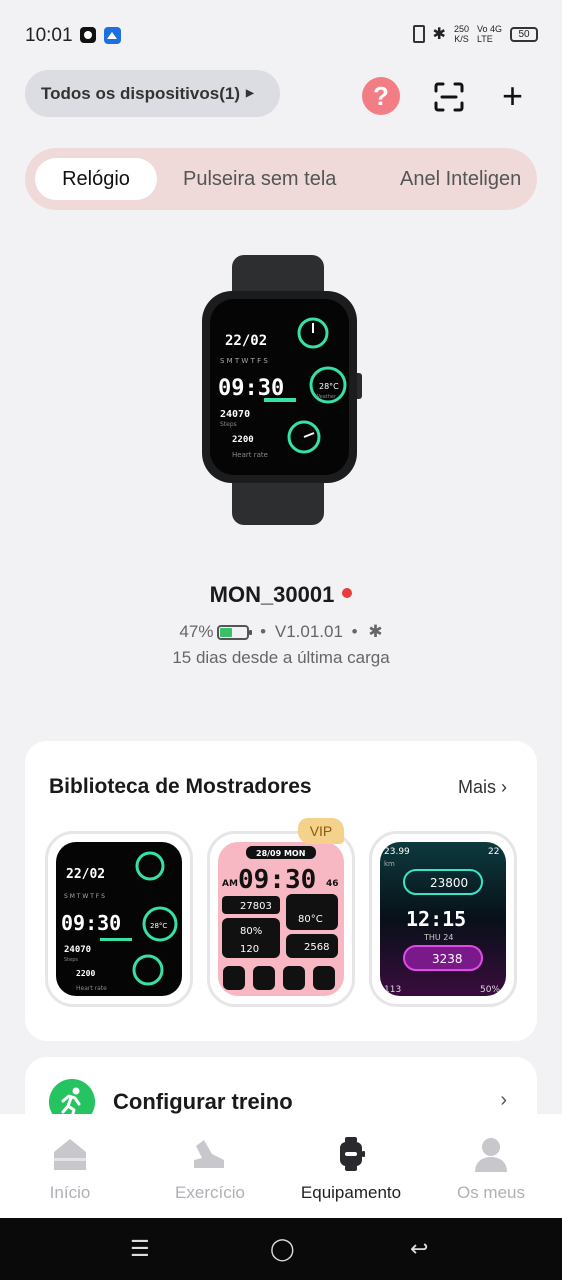  What do you see at coordinates (70, 1192) in the screenshot?
I see `nav-label: Início` at bounding box center [70, 1192].